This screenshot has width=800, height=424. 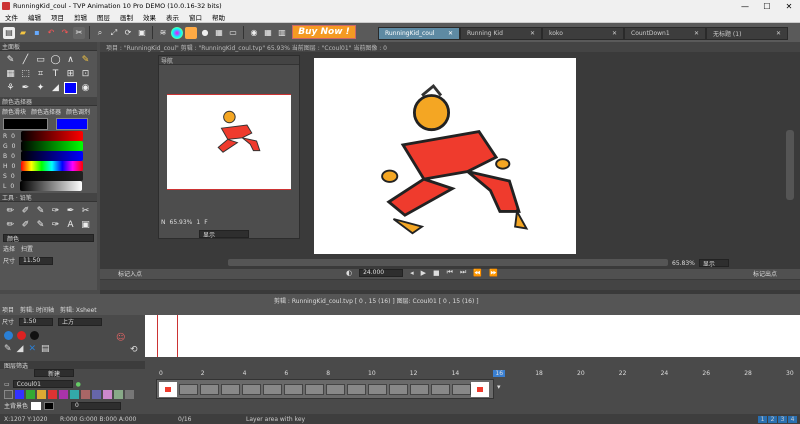 I want to click on delete-icon: ✕, so click(x=32, y=349).